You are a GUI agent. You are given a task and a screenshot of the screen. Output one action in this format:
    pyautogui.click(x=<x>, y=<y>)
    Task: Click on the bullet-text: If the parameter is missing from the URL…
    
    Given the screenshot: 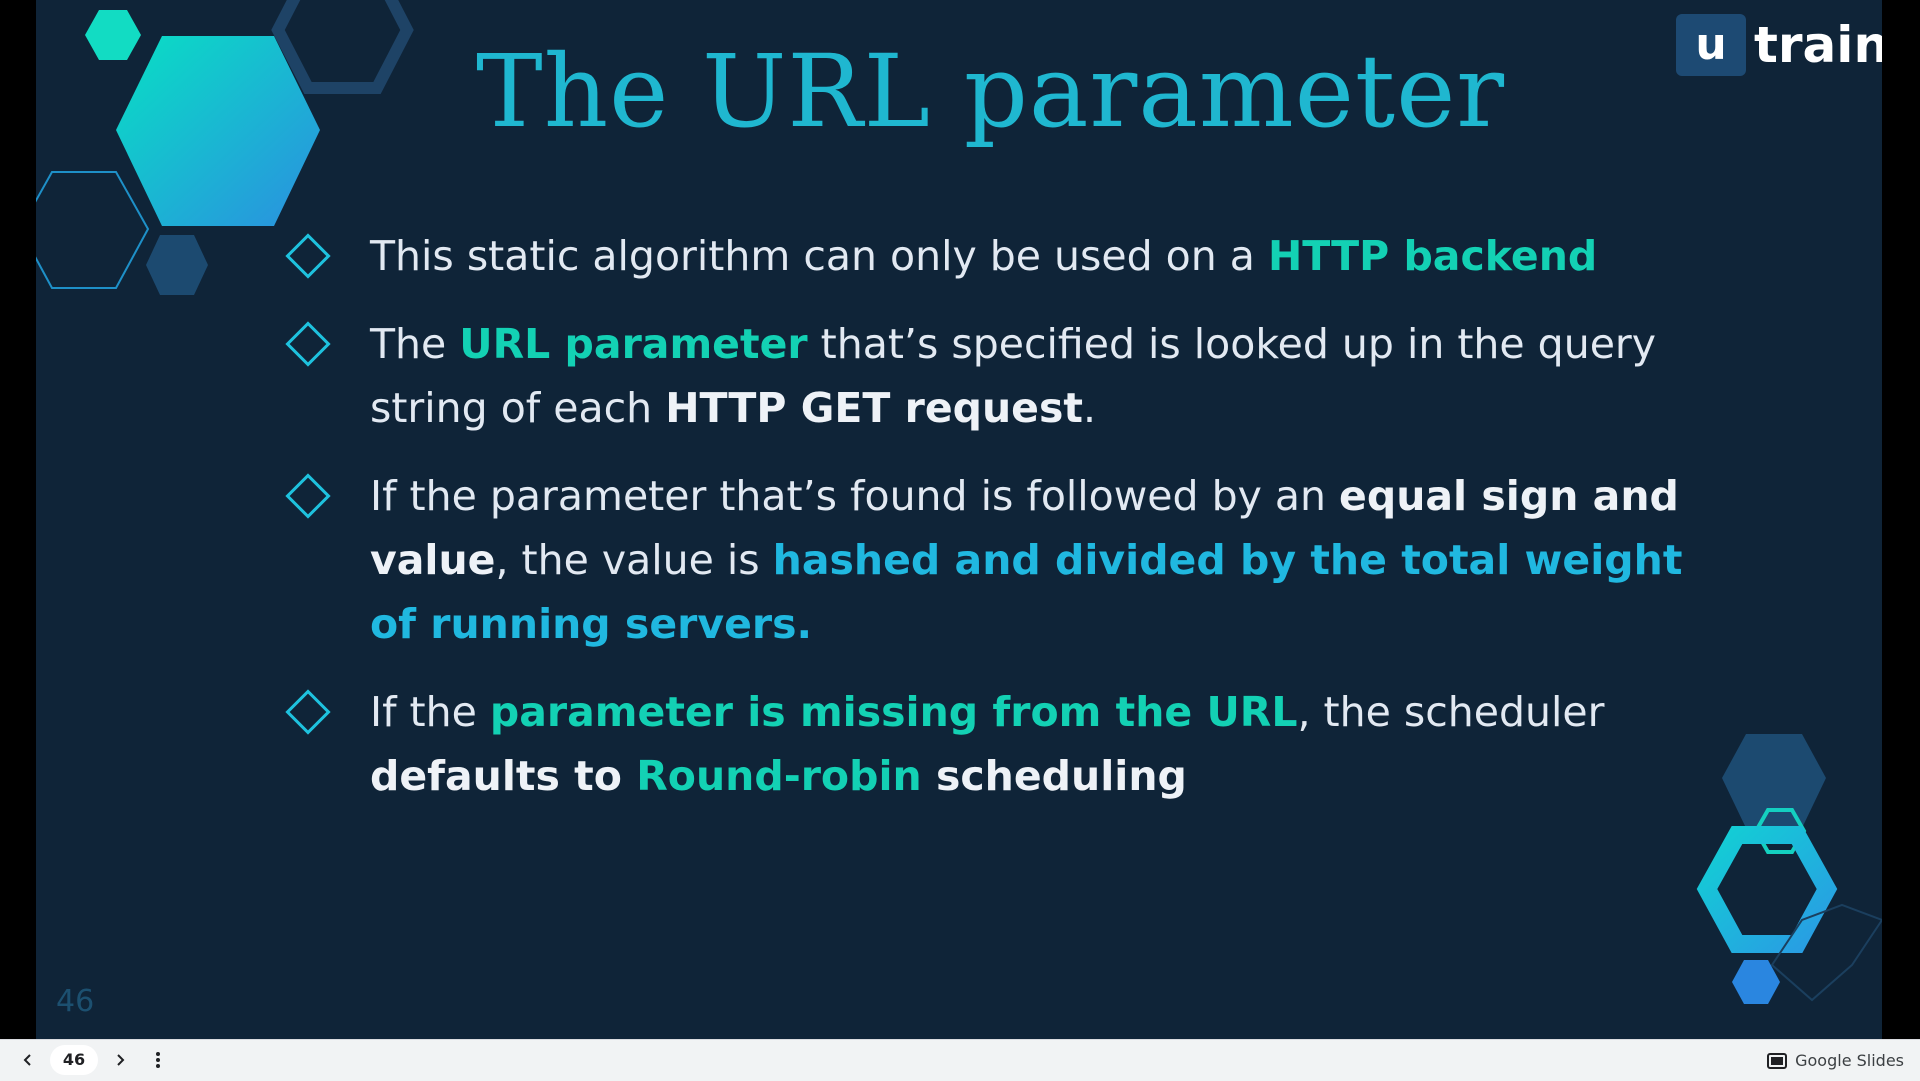 What is the action you would take?
    pyautogui.click(x=987, y=744)
    